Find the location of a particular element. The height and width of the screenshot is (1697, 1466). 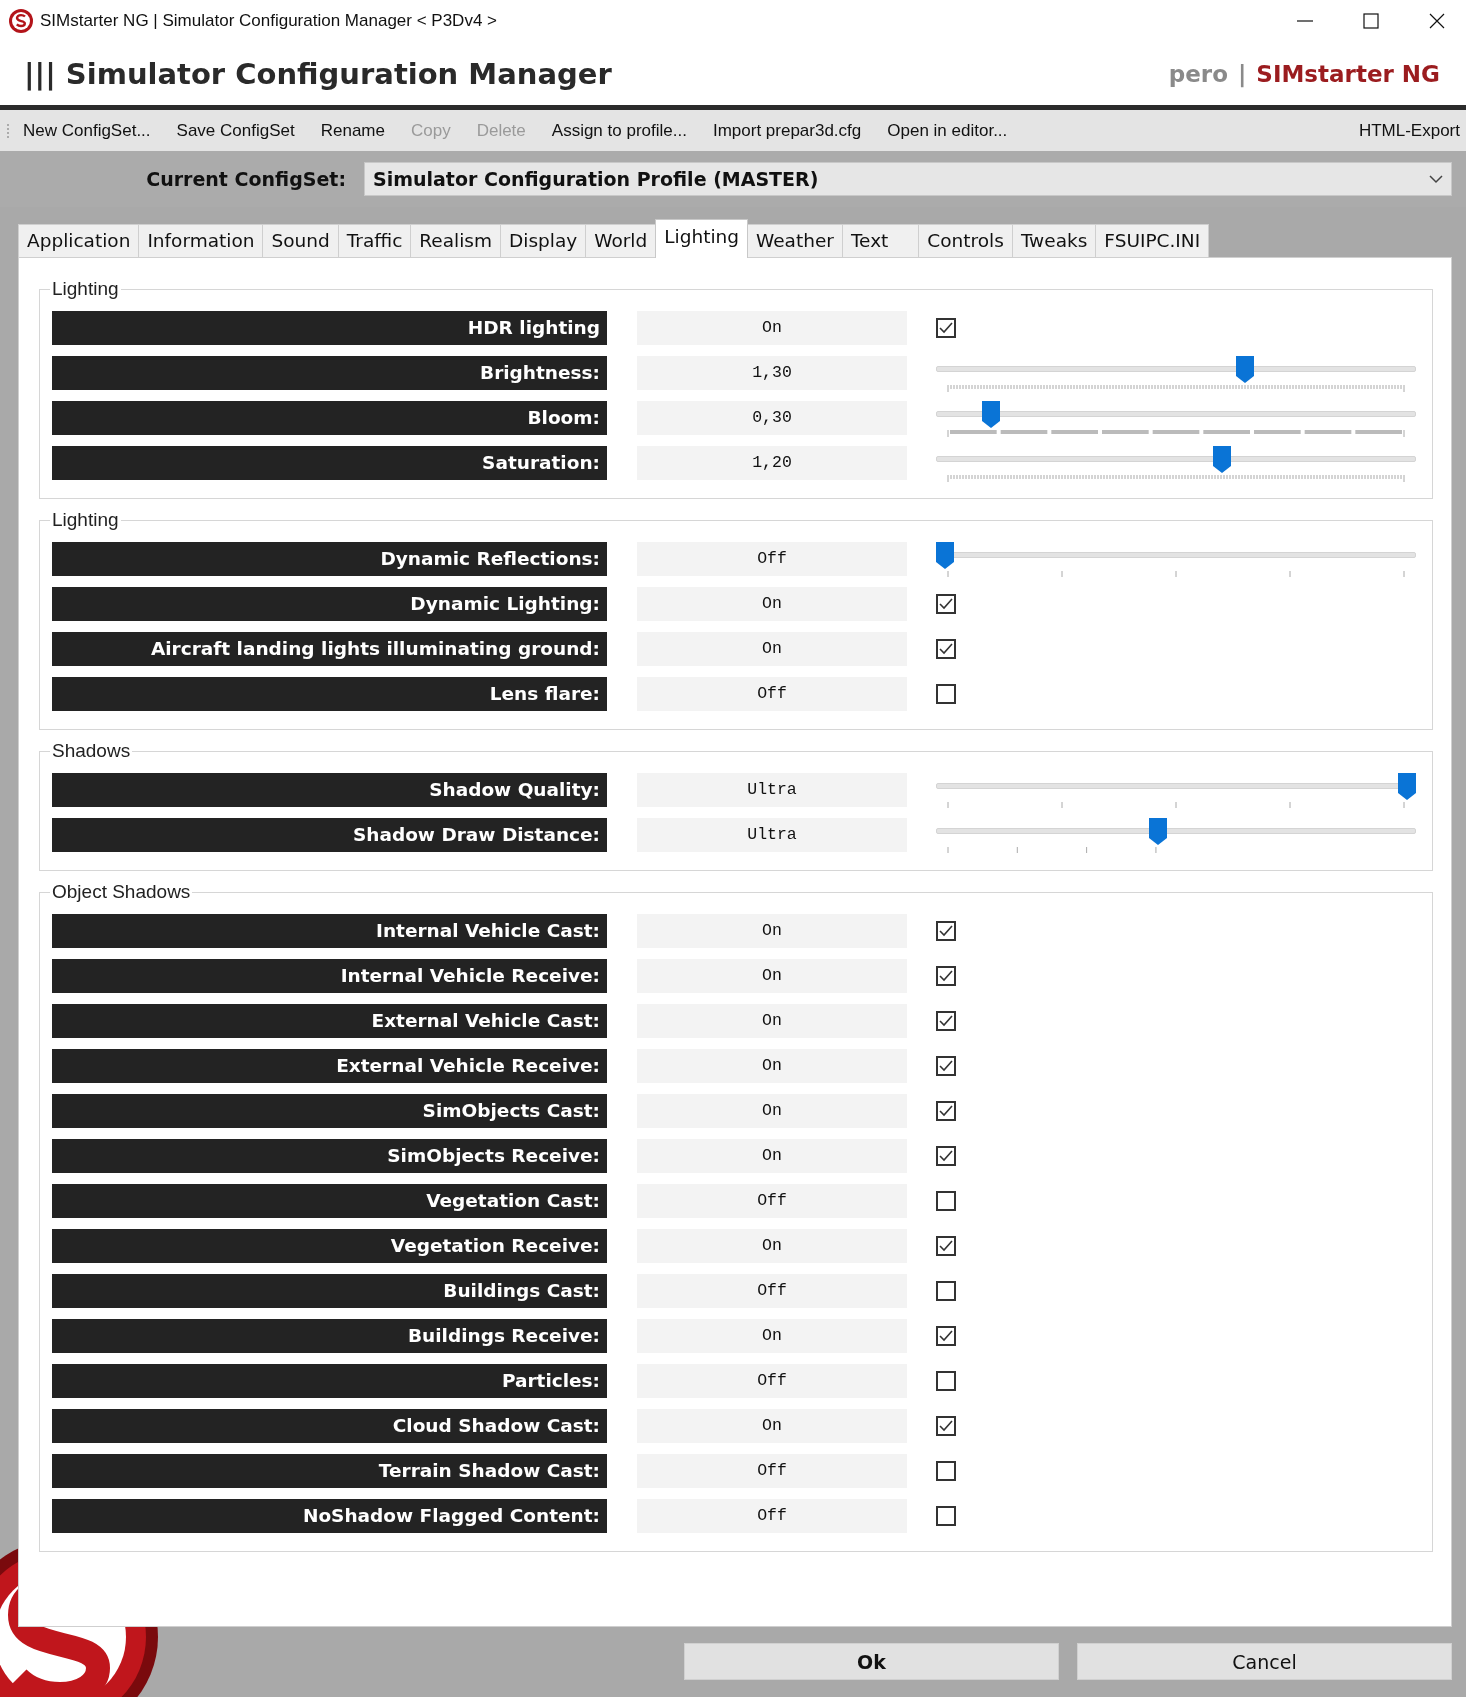

tab: Application is located at coordinates (79, 240).